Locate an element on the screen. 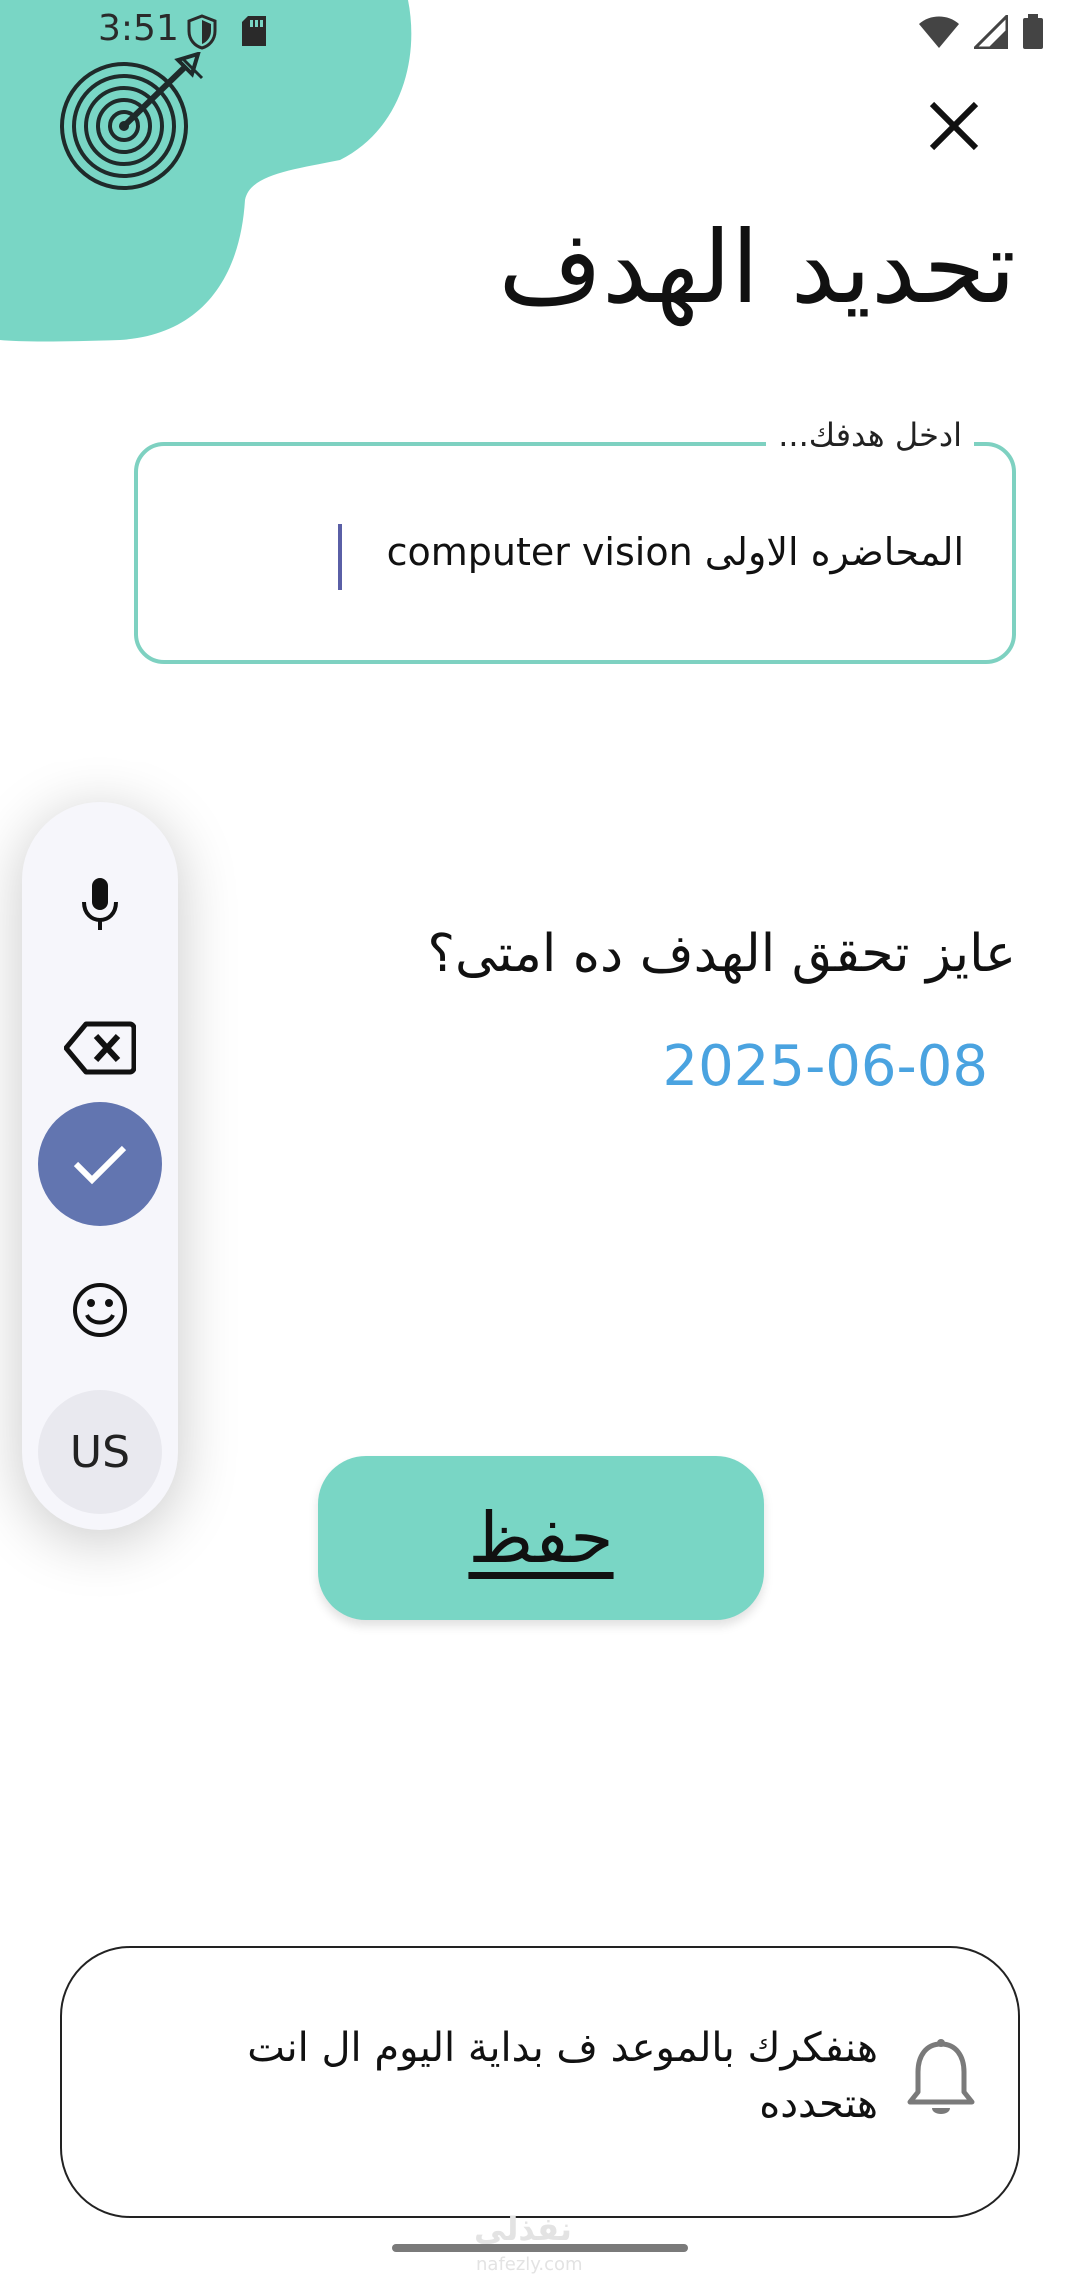 The width and height of the screenshot is (1080, 2280). keyboard-done-button is located at coordinates (100, 1164).